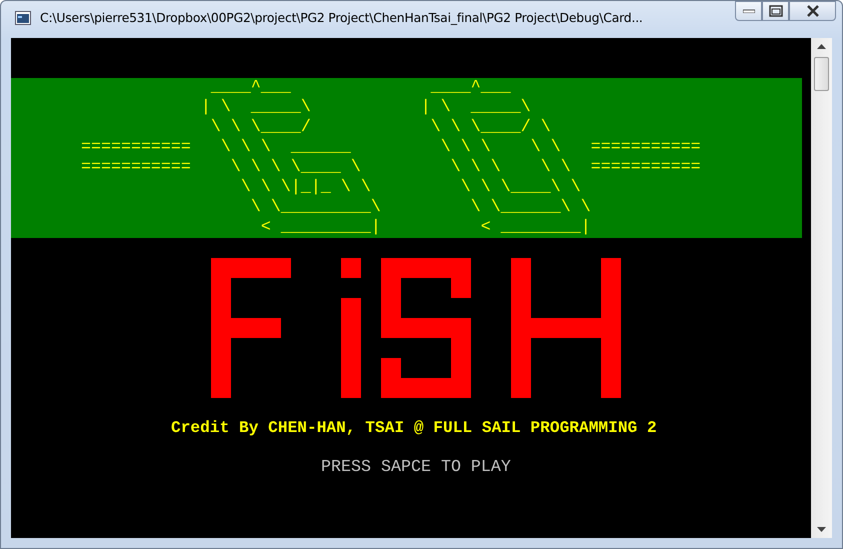 The width and height of the screenshot is (843, 549). What do you see at coordinates (416, 468) in the screenshot?
I see `press-to-play-text: PRESS SAPCE TO PLAY` at bounding box center [416, 468].